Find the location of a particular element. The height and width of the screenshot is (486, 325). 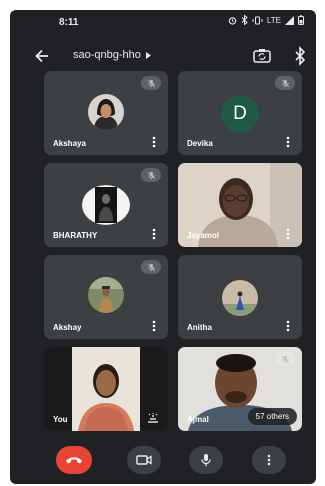

self-view-tile: You is located at coordinates (106, 389).